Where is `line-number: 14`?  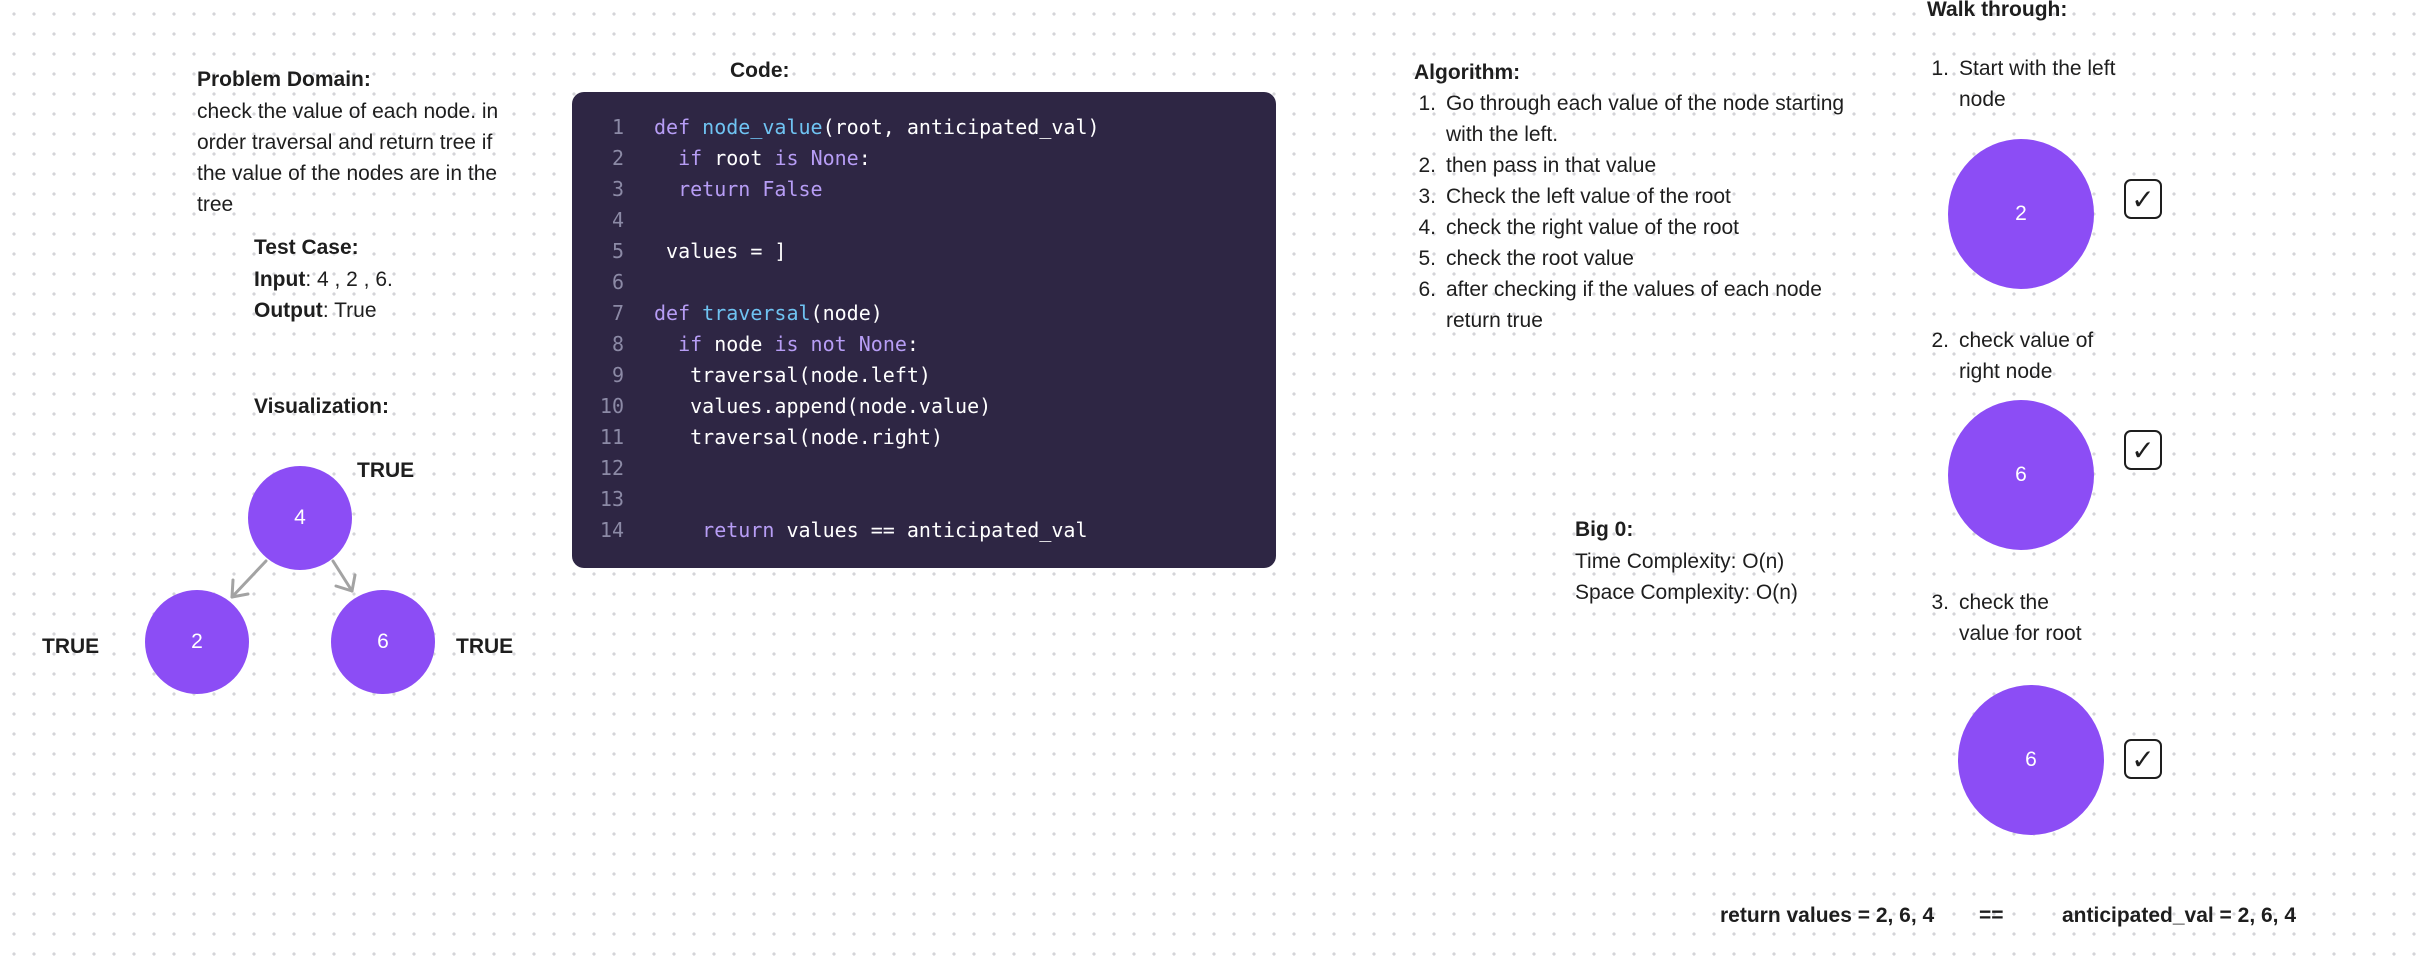
line-number: 14 is located at coordinates (611, 530).